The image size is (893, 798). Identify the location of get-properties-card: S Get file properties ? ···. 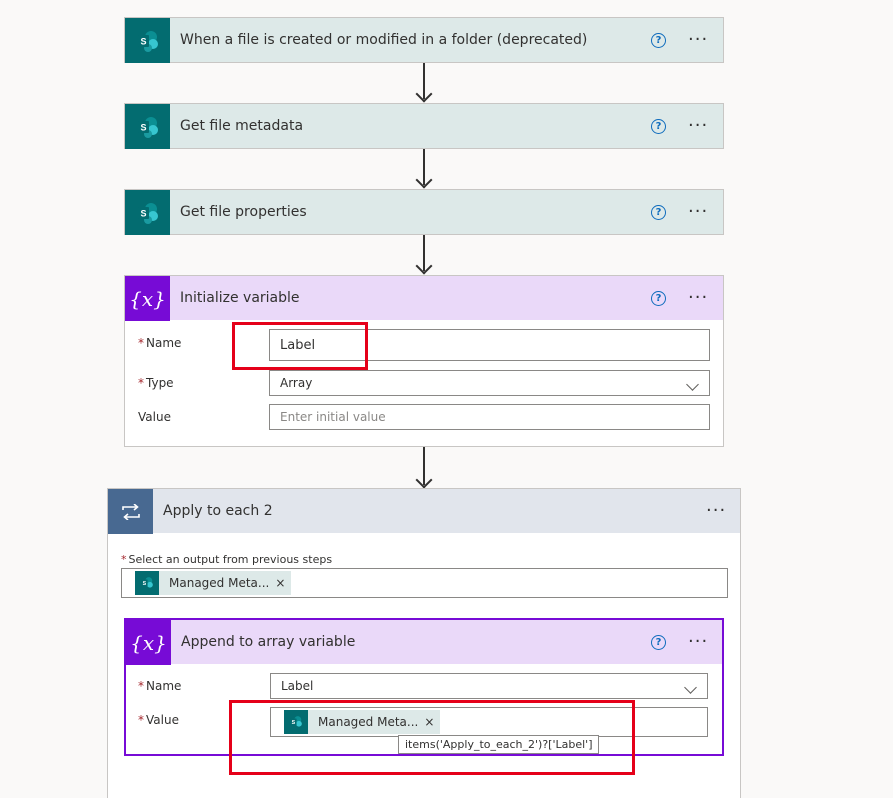
(424, 212).